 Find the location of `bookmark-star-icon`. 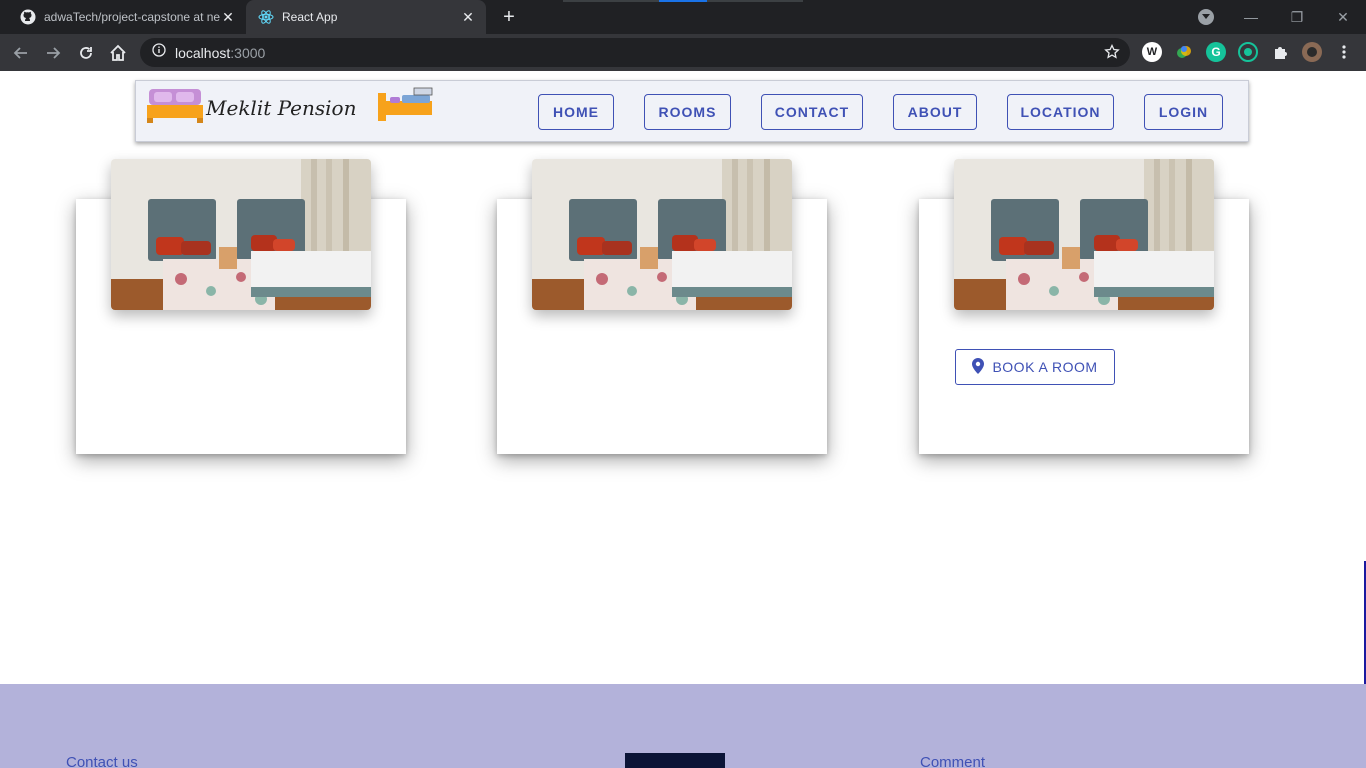

bookmark-star-icon is located at coordinates (1112, 54).